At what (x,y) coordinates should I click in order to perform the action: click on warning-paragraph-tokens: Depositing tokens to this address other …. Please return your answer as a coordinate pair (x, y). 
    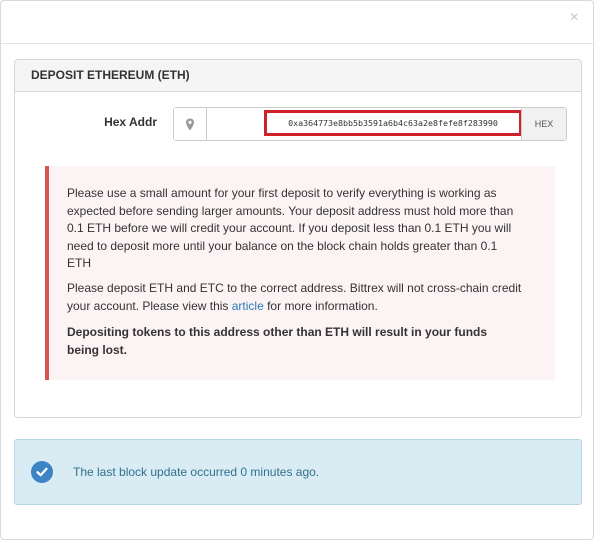
    Looking at the image, I should click on (277, 341).